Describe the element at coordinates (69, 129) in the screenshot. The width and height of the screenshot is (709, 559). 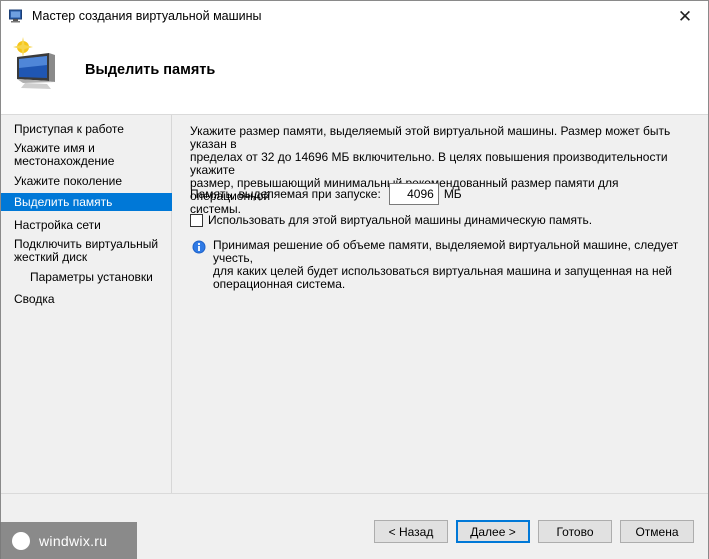
I see `sidebar-item-label: Приступая к работе` at that location.